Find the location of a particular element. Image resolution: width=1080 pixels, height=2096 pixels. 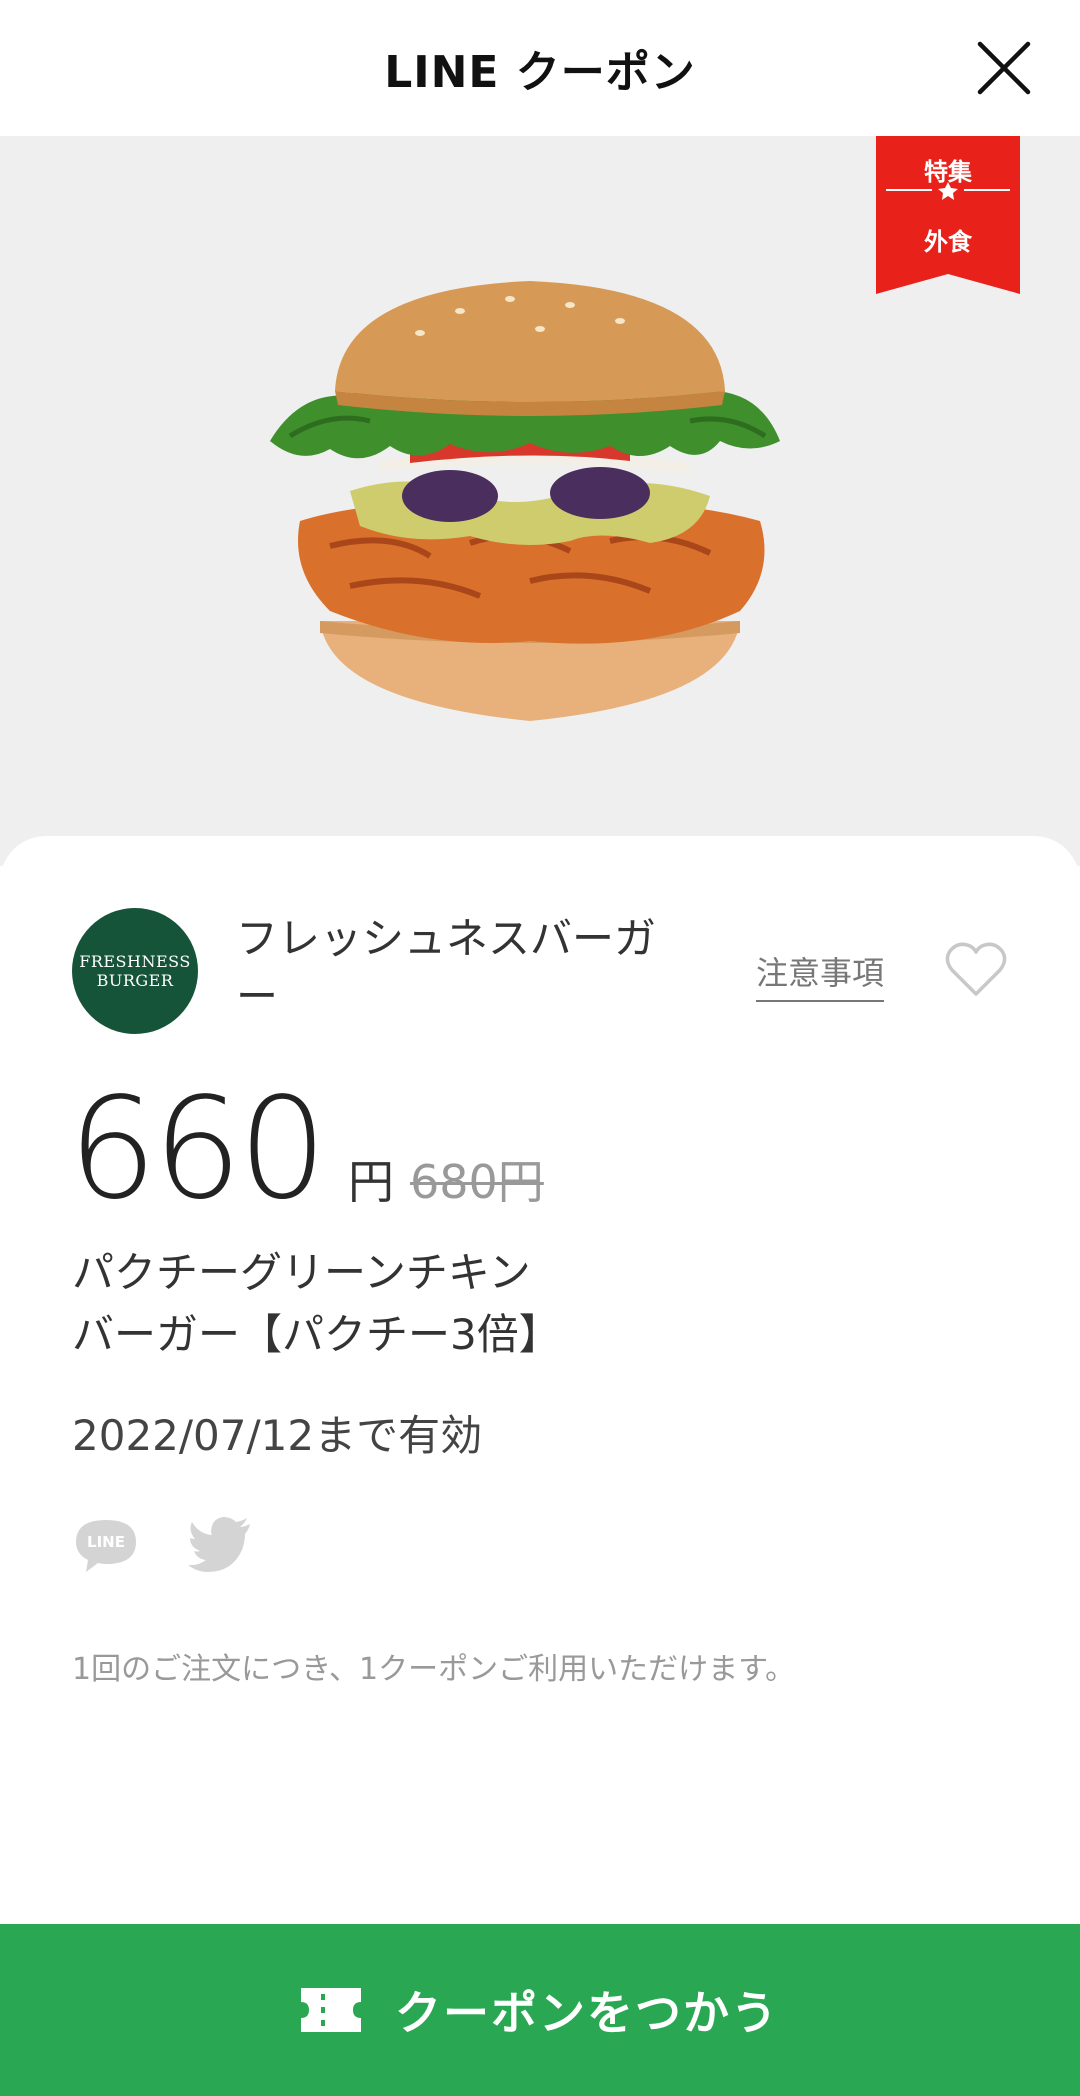

favorite-button is located at coordinates (976, 970).